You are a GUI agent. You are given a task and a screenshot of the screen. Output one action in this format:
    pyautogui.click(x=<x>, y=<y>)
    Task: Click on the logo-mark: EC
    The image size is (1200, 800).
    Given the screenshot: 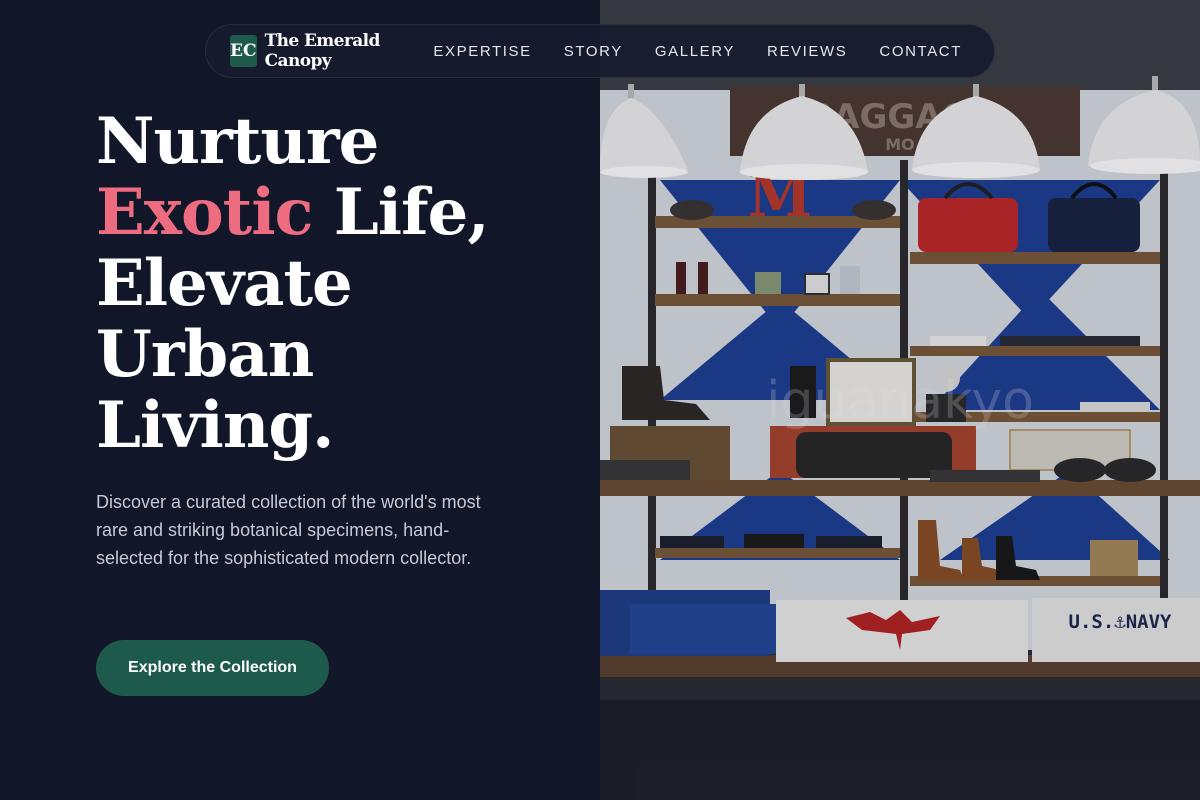 What is the action you would take?
    pyautogui.click(x=243, y=51)
    